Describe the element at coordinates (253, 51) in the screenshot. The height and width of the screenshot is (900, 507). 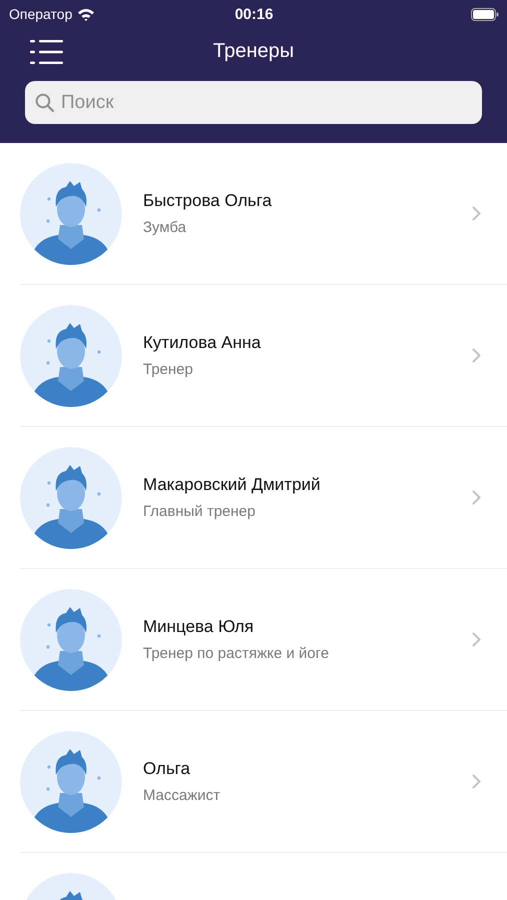
I see `screen-title: Тренеры` at that location.